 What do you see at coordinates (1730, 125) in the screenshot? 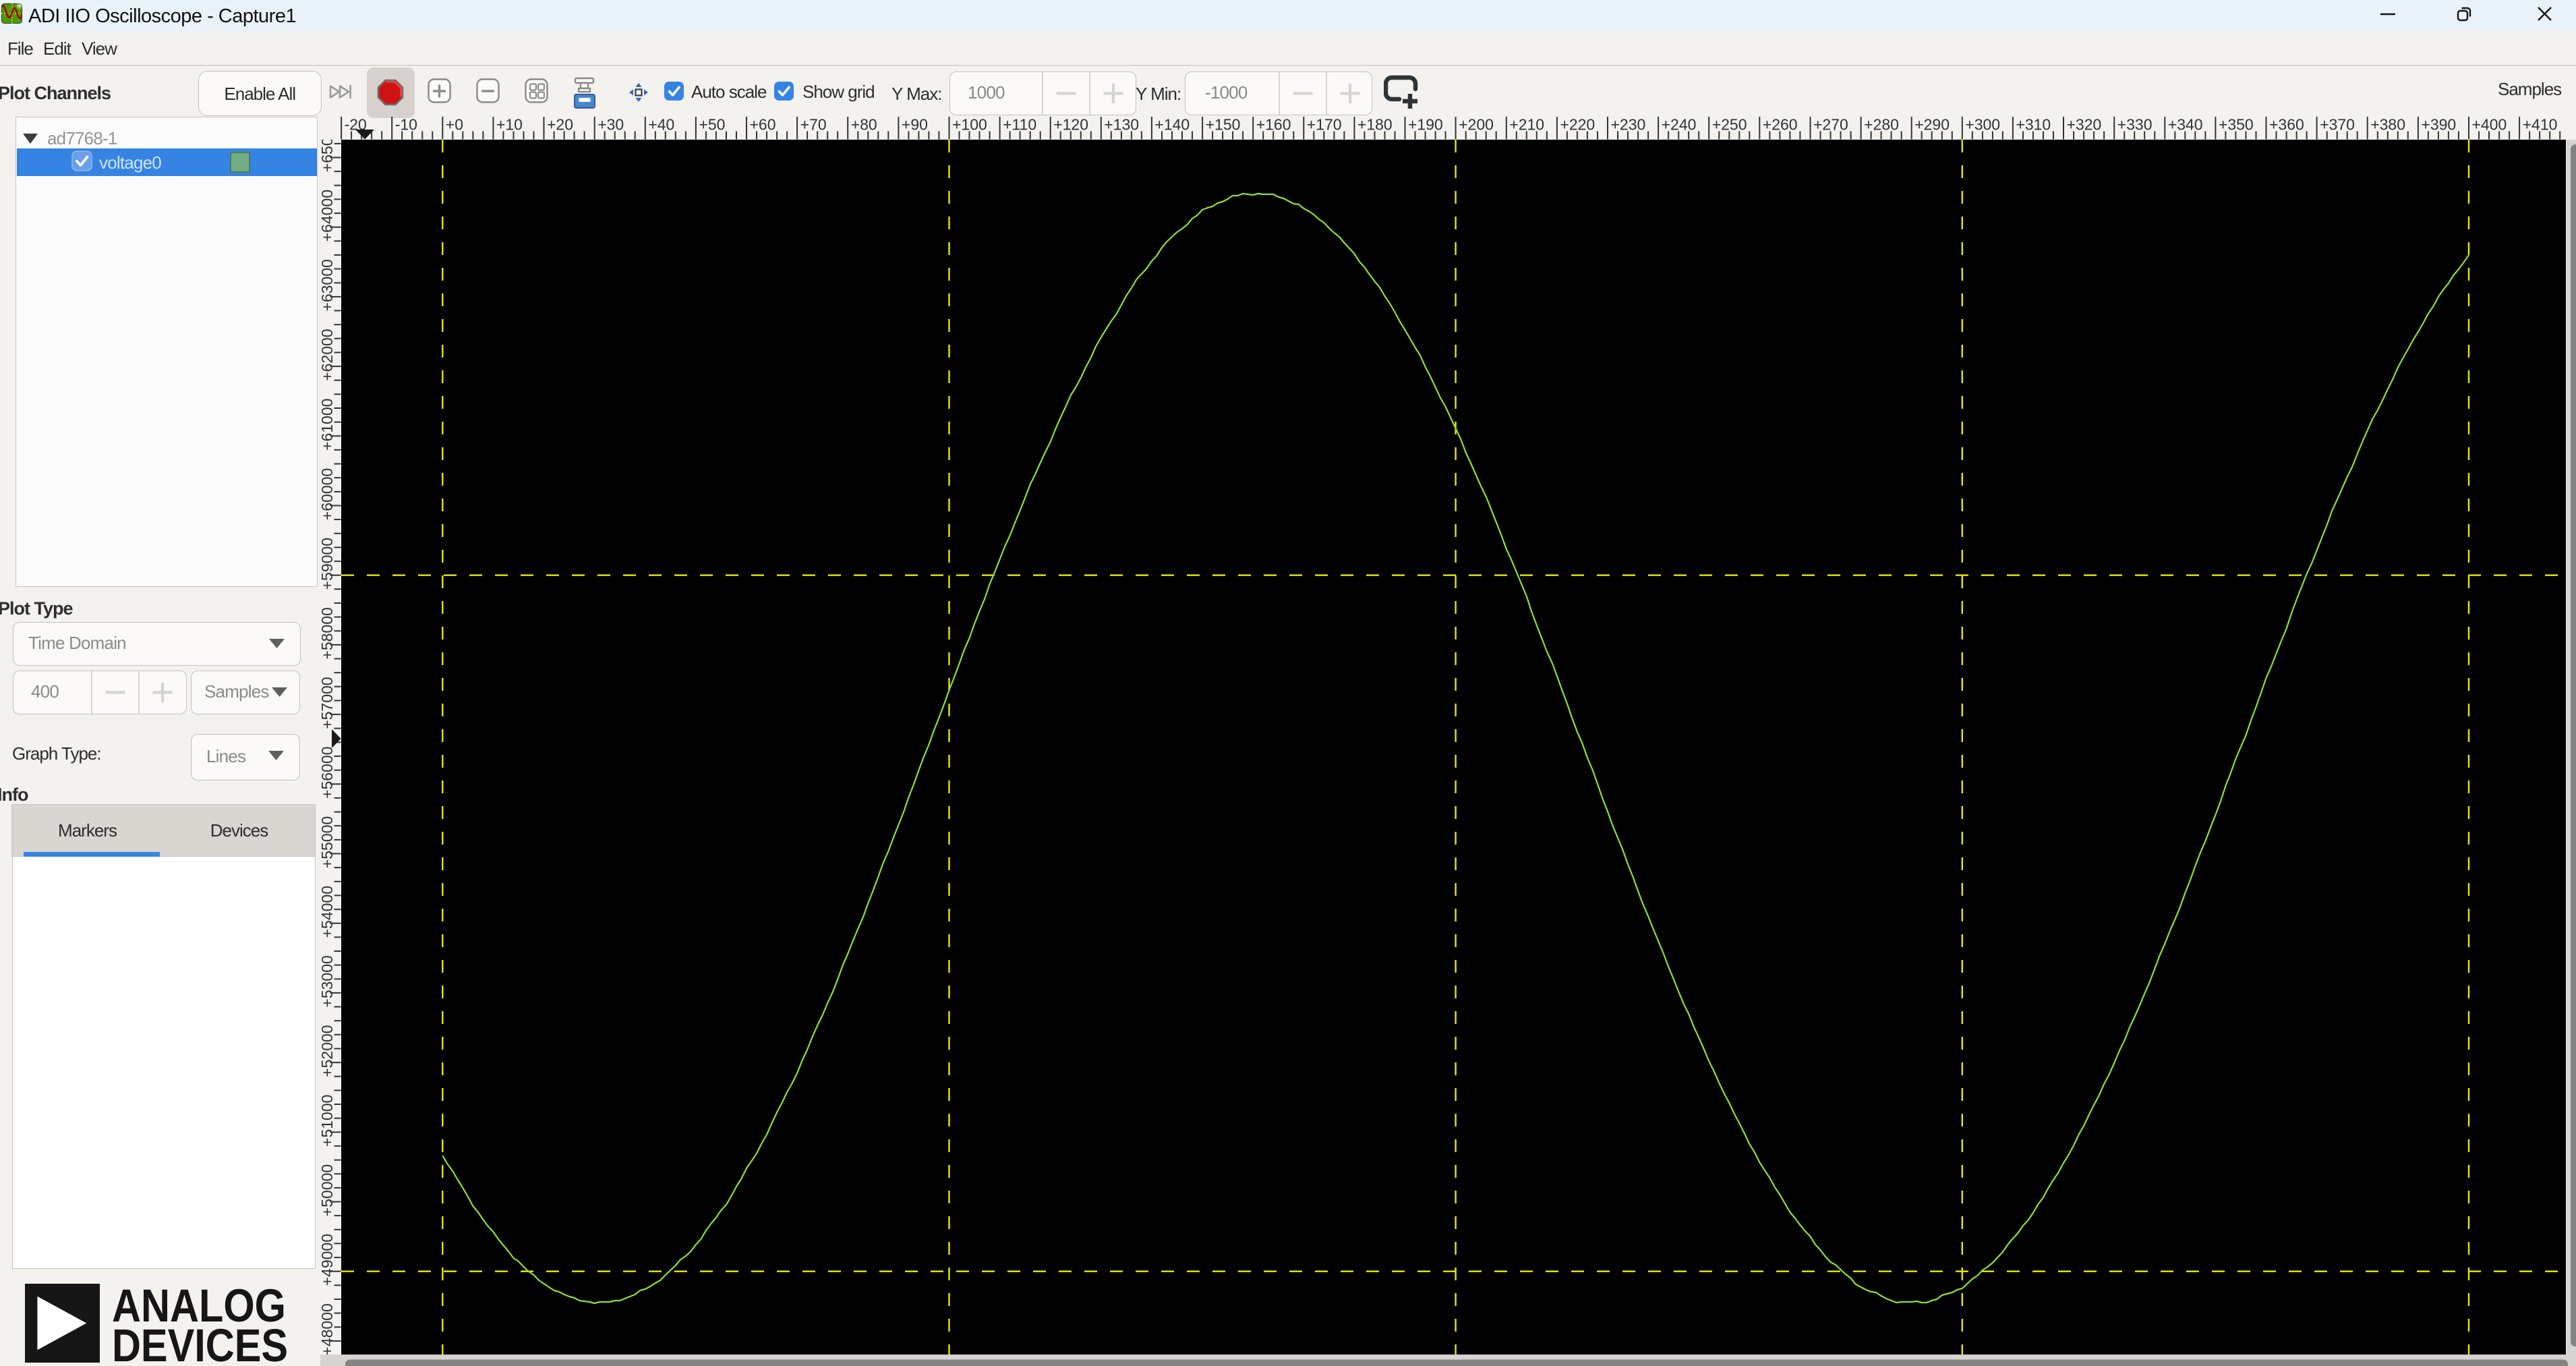
I see `svg-text: +250` at bounding box center [1730, 125].